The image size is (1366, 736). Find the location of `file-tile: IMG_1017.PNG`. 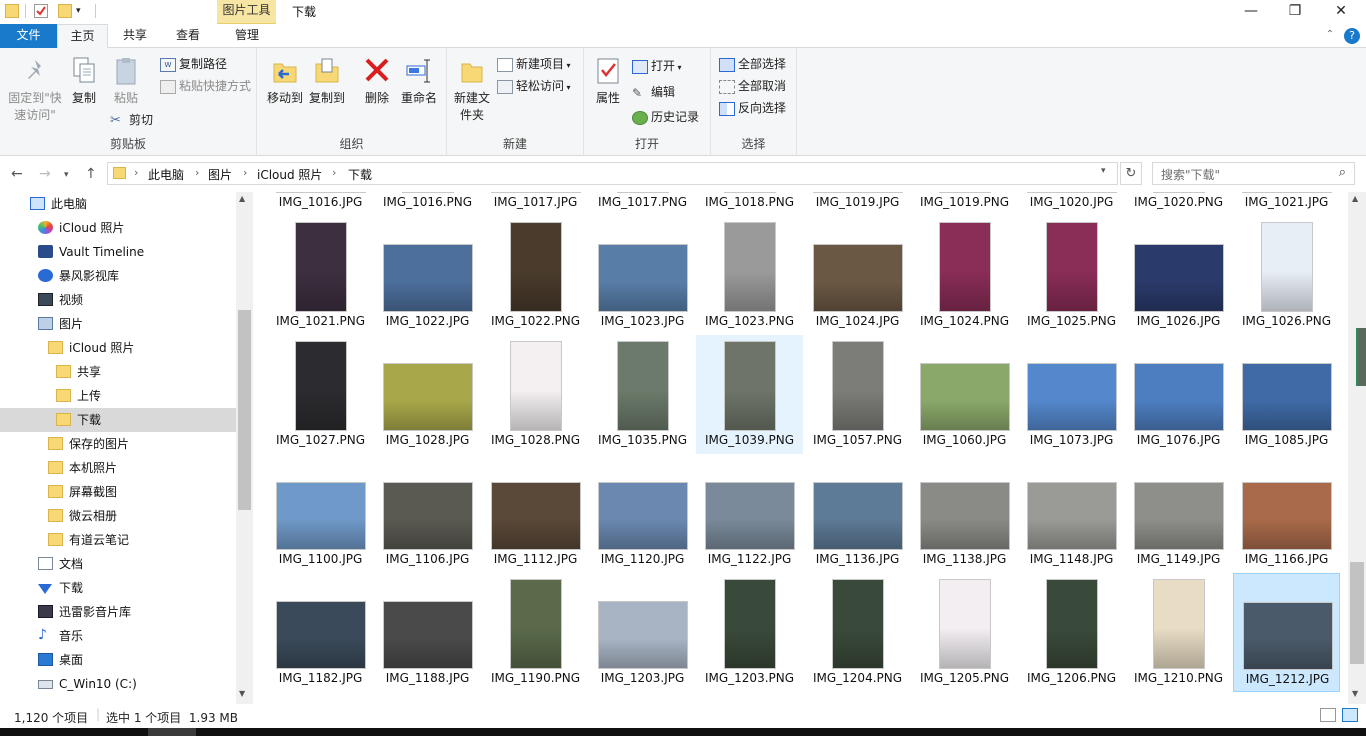

file-tile: IMG_1017.PNG is located at coordinates (642, 204).